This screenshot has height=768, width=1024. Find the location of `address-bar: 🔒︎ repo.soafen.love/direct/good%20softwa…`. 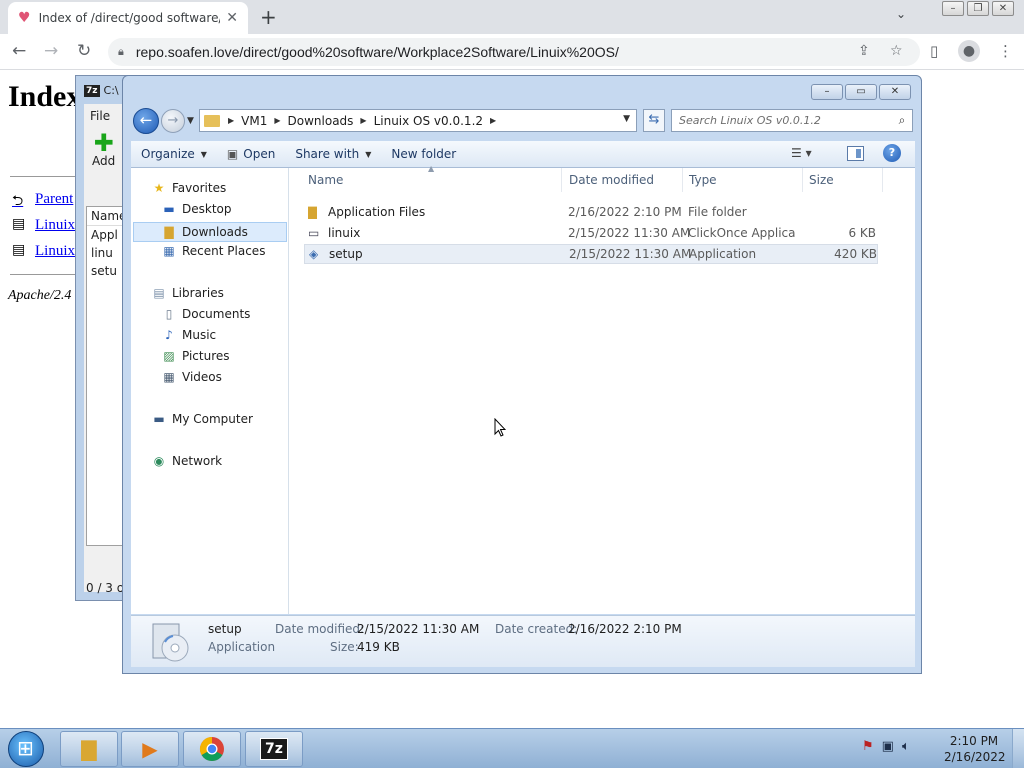

address-bar: 🔒︎ repo.soafen.love/direct/good%20softwa… is located at coordinates (514, 52).